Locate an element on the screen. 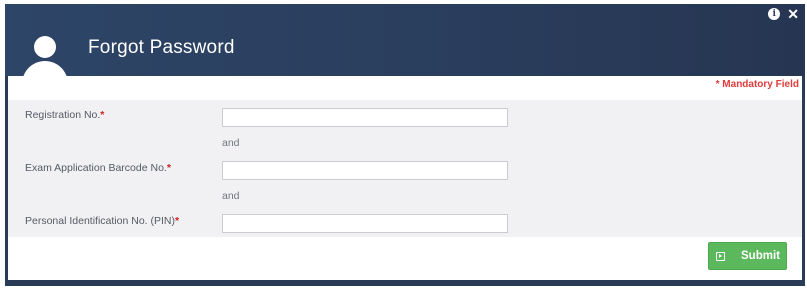  and-separator-2: and is located at coordinates (231, 196).